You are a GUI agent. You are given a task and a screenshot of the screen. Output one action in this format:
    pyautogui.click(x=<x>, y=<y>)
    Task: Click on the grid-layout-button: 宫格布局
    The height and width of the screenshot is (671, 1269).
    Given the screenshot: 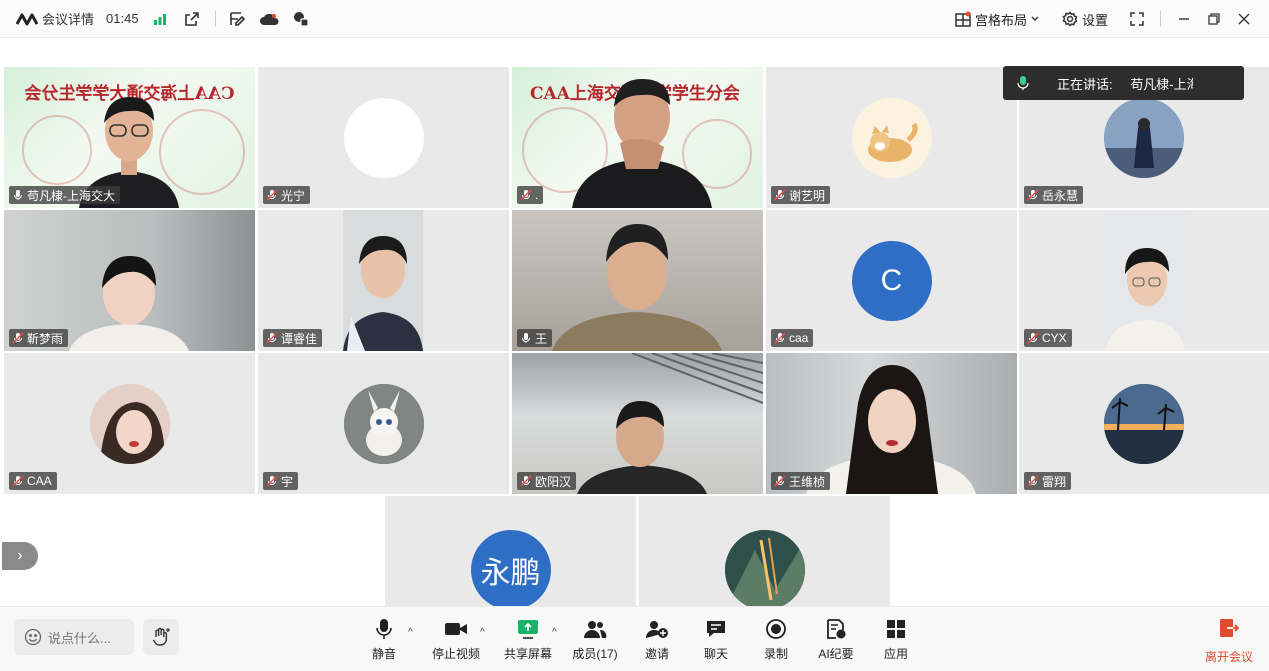 What is the action you would take?
    pyautogui.click(x=999, y=19)
    